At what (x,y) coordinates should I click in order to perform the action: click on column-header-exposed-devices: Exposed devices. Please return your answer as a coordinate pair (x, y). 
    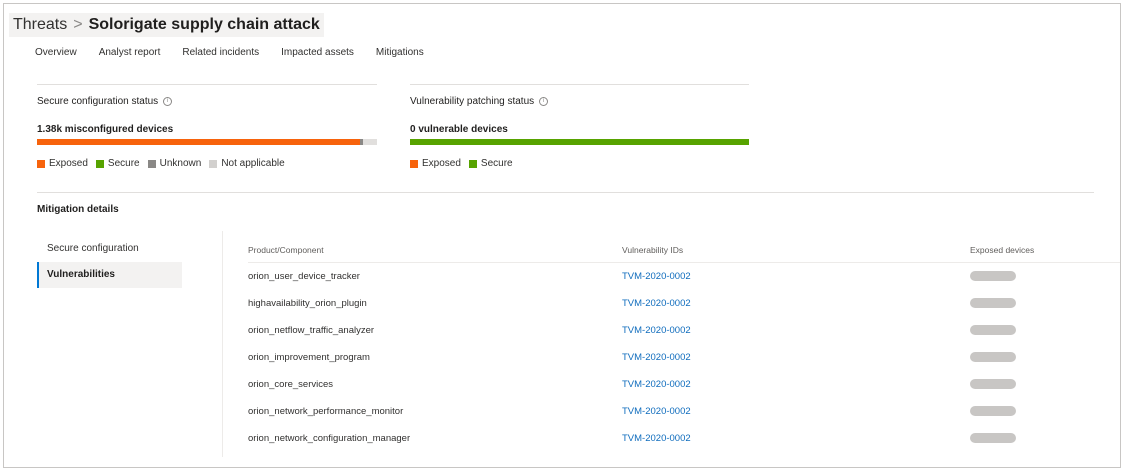
    Looking at the image, I should click on (1002, 250).